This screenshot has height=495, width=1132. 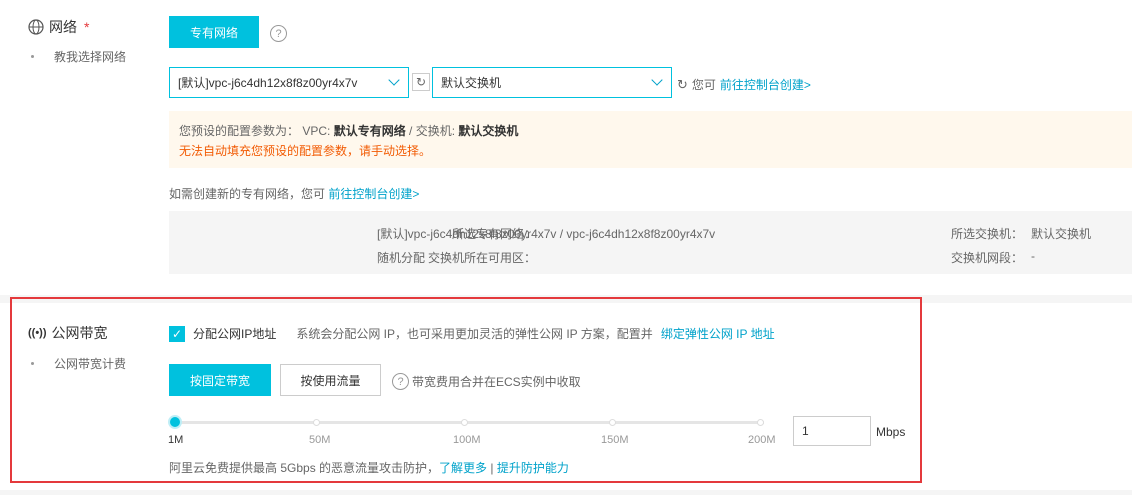 I want to click on refresh-icon: ↻, so click(x=682, y=85).